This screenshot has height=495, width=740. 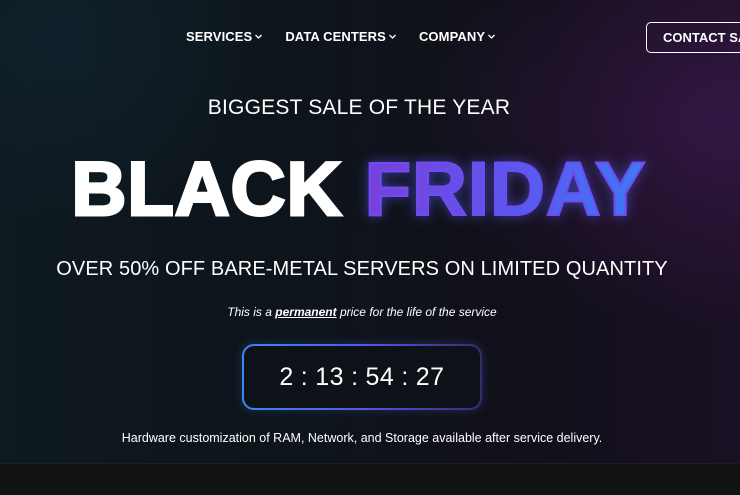 I want to click on nav-item-label: DATA CENTERS, so click(x=335, y=36).